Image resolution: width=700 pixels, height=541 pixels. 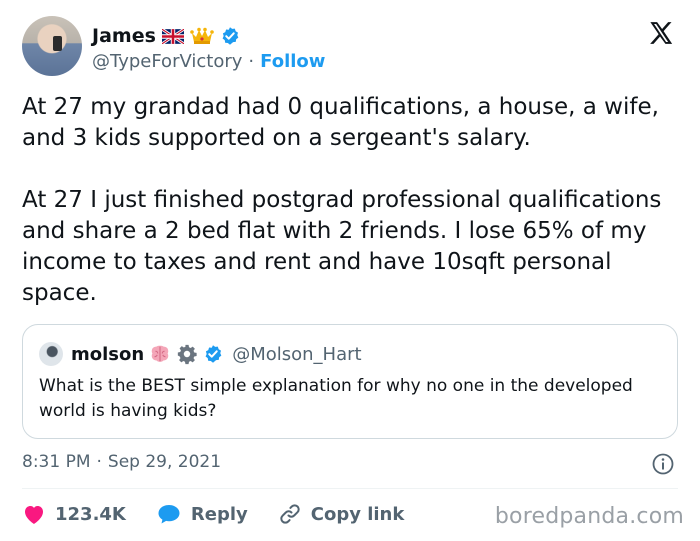 I want to click on author-avatar, so click(x=52, y=46).